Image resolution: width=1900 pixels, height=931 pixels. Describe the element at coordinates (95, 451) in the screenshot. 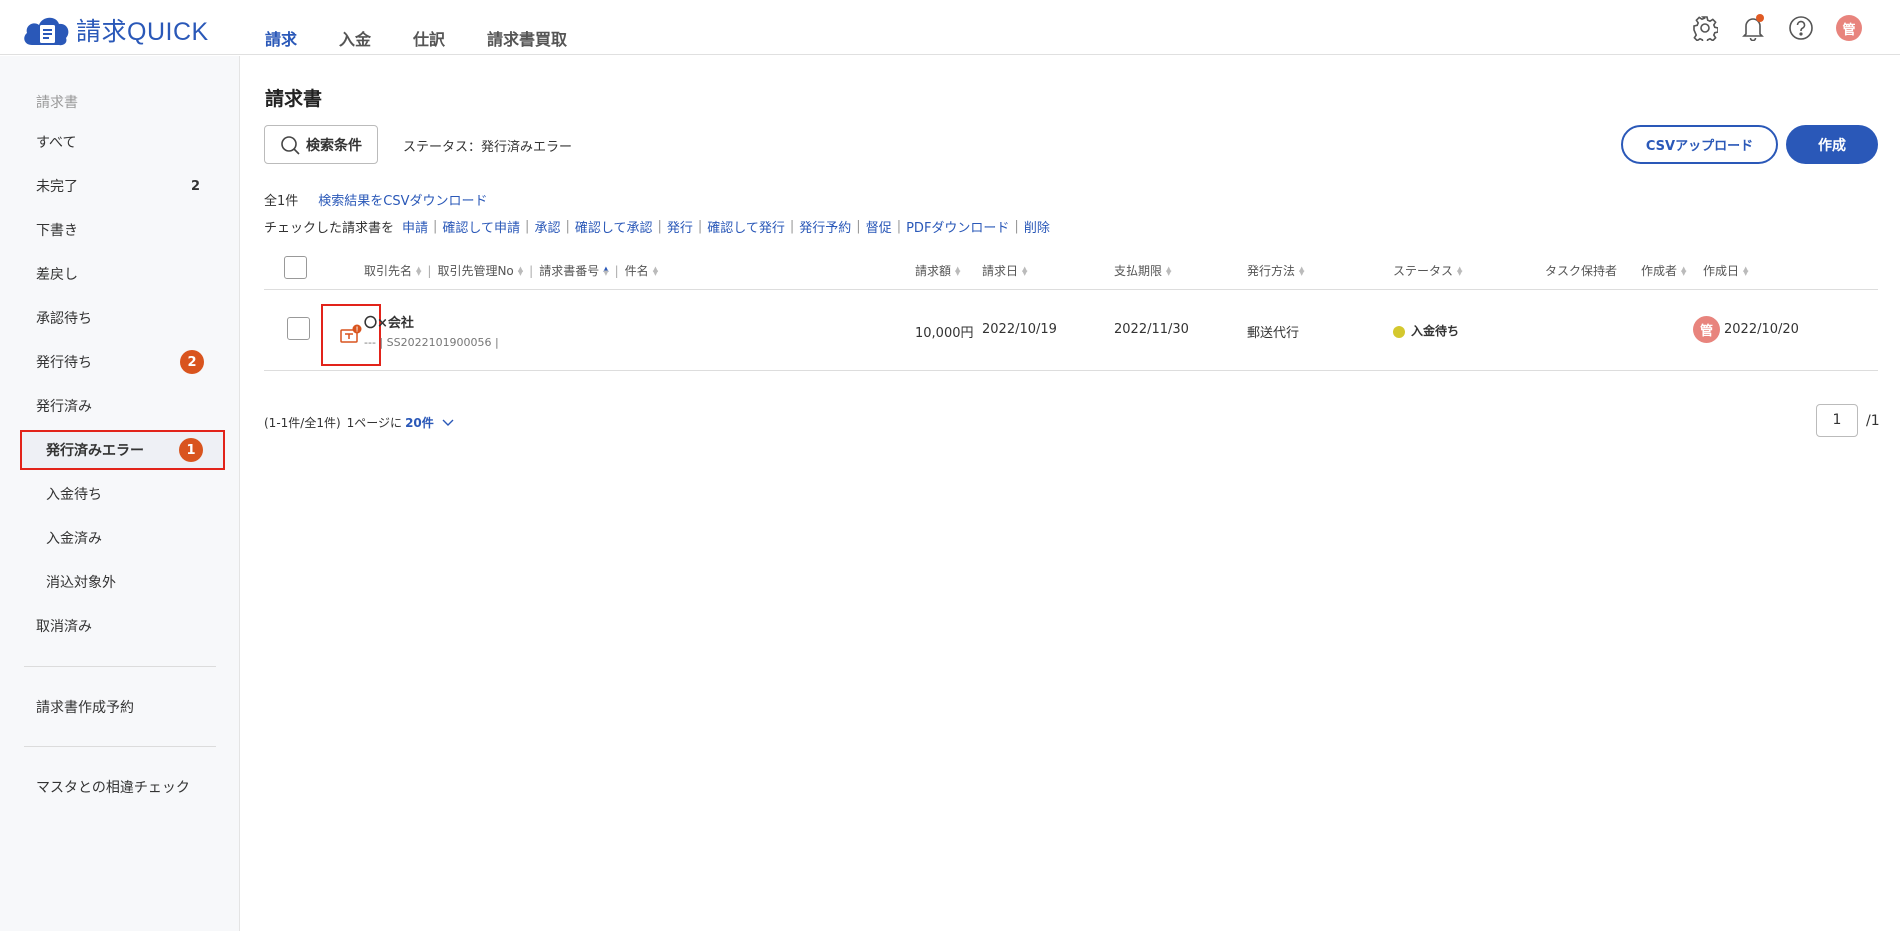

I see `sidebar-item-label: 発行済みエラー` at that location.